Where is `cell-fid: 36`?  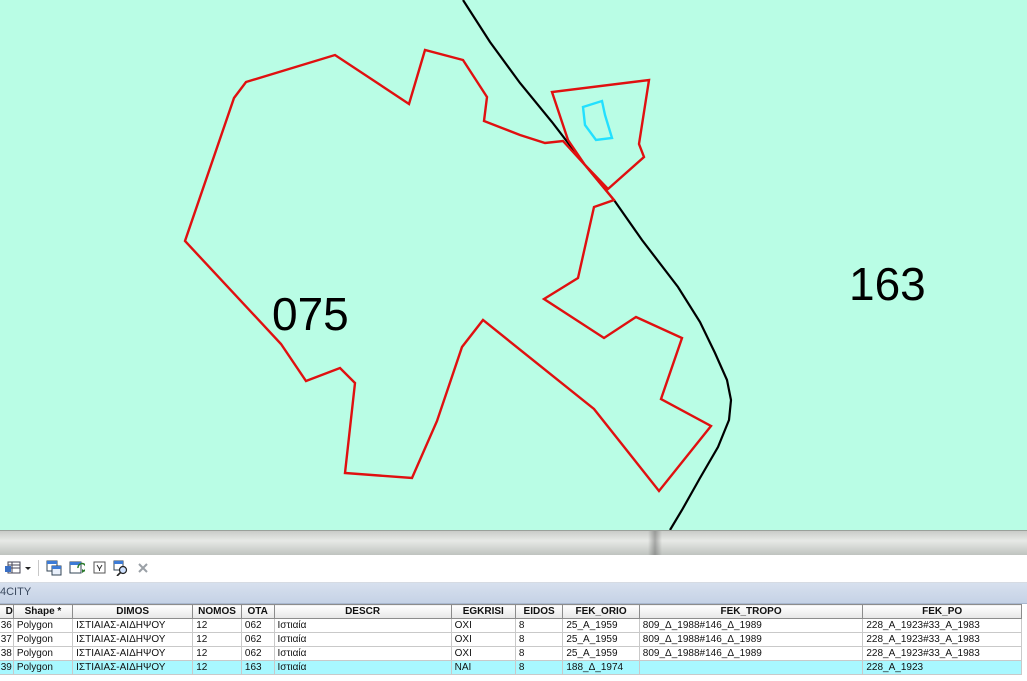
cell-fid: 36 is located at coordinates (7, 625).